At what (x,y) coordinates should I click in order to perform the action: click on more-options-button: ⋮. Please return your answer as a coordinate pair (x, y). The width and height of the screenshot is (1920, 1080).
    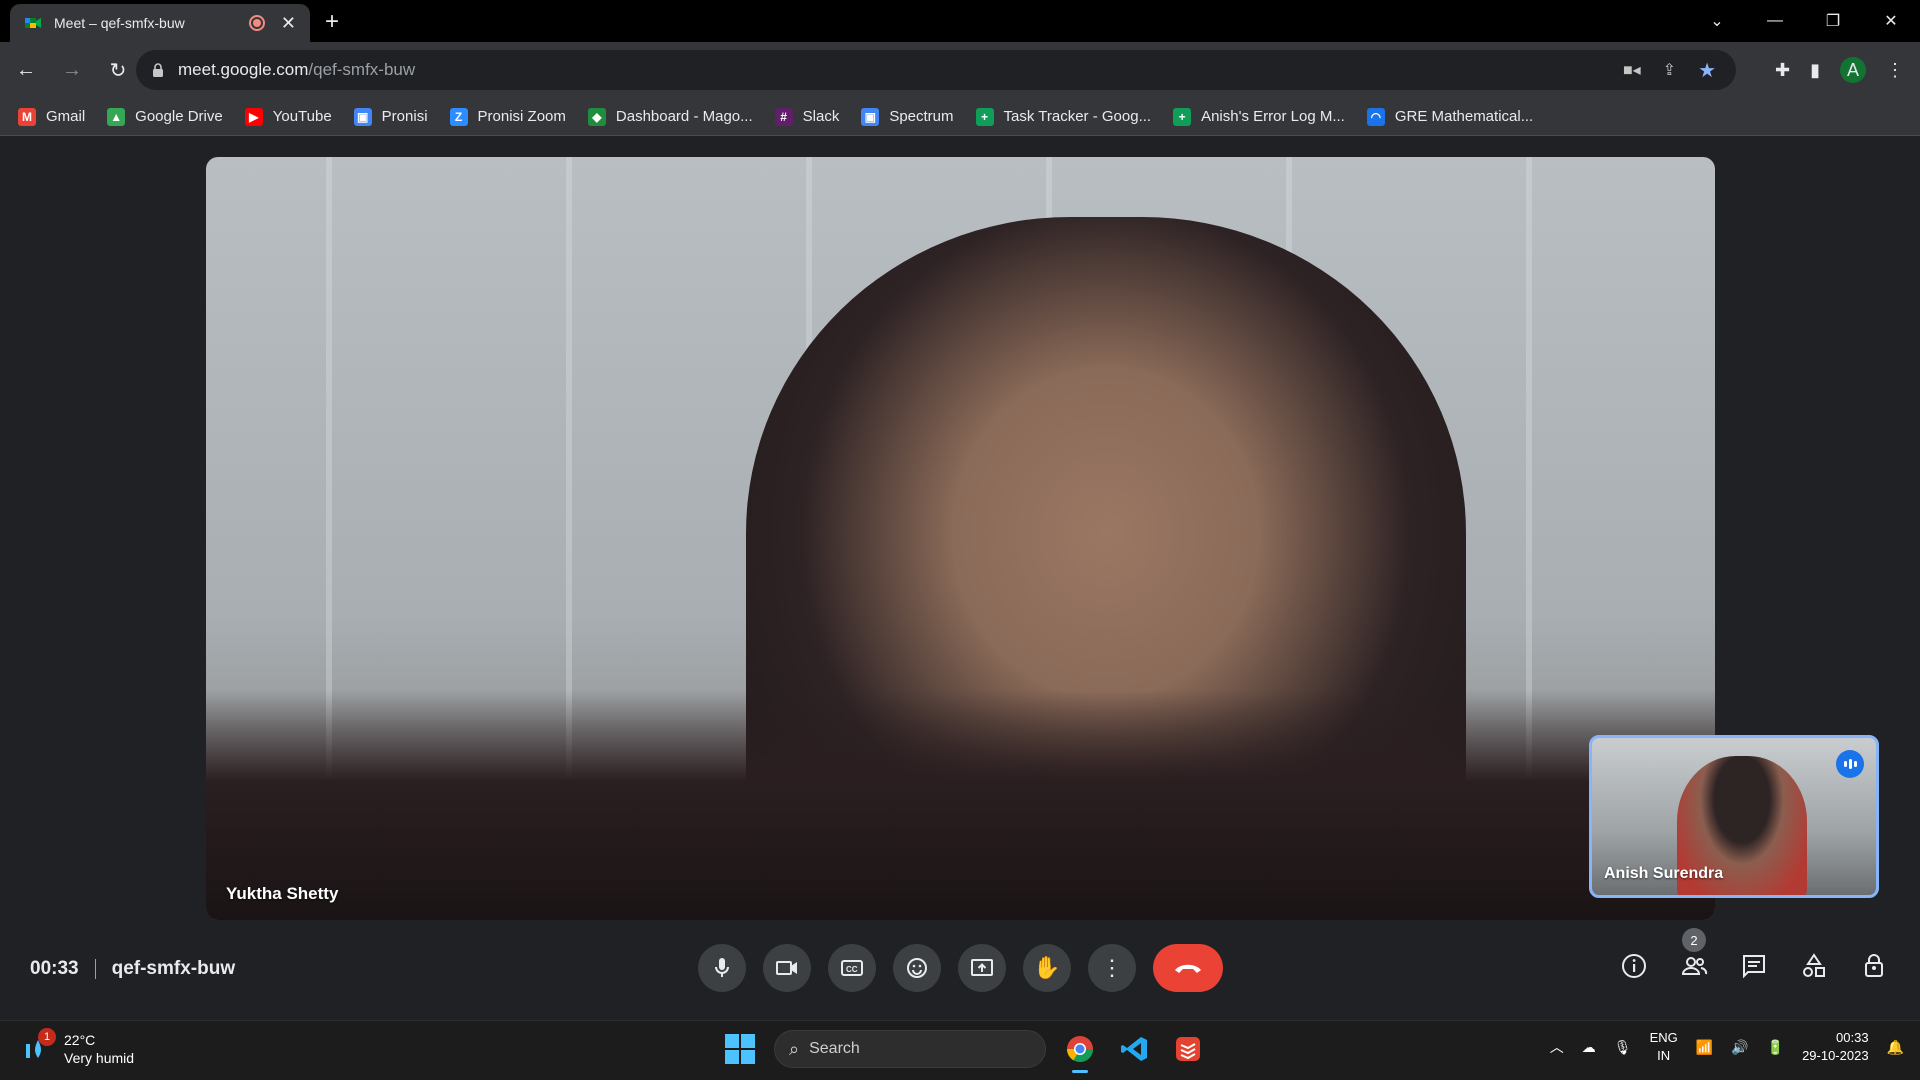
    Looking at the image, I should click on (1112, 968).